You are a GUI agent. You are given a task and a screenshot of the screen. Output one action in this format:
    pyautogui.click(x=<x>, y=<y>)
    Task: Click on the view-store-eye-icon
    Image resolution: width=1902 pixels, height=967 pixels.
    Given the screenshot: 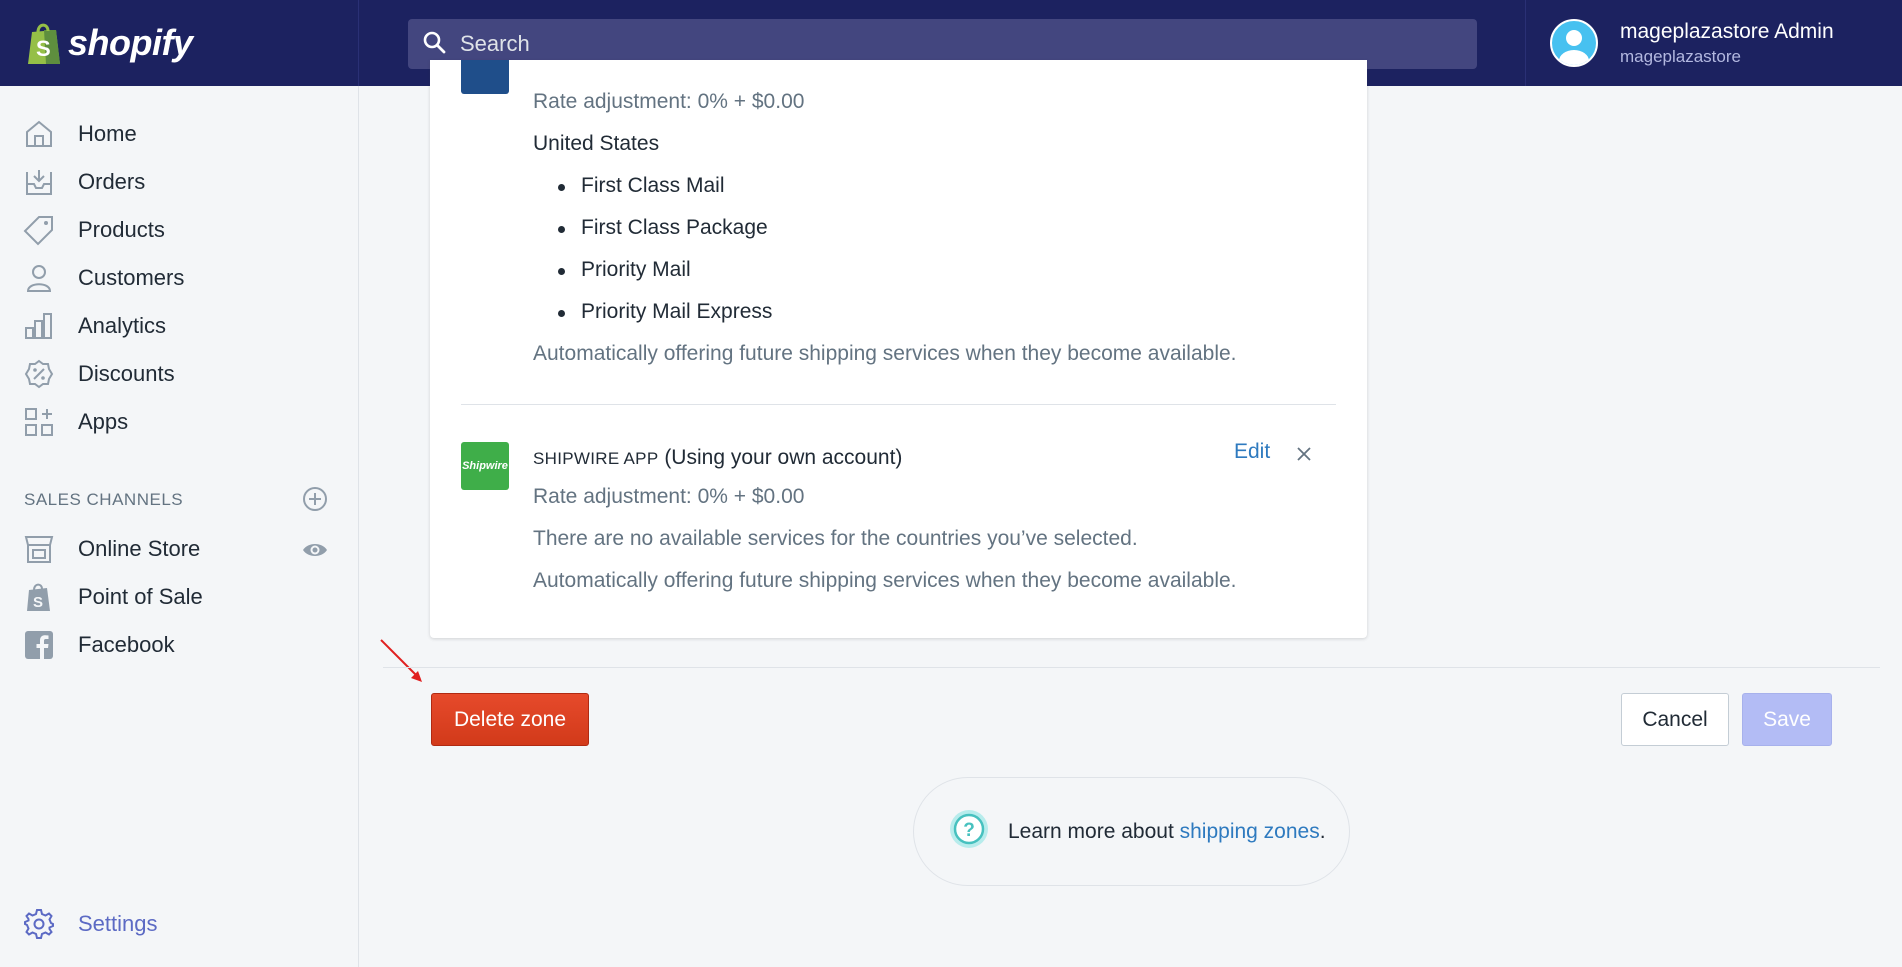 What is the action you would take?
    pyautogui.click(x=315, y=552)
    